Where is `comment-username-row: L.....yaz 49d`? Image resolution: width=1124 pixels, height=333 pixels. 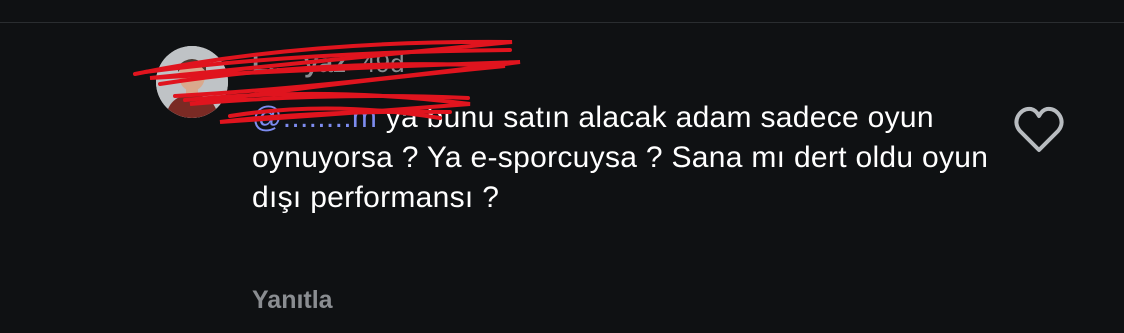 comment-username-row: L.....yaz 49d is located at coordinates (328, 63).